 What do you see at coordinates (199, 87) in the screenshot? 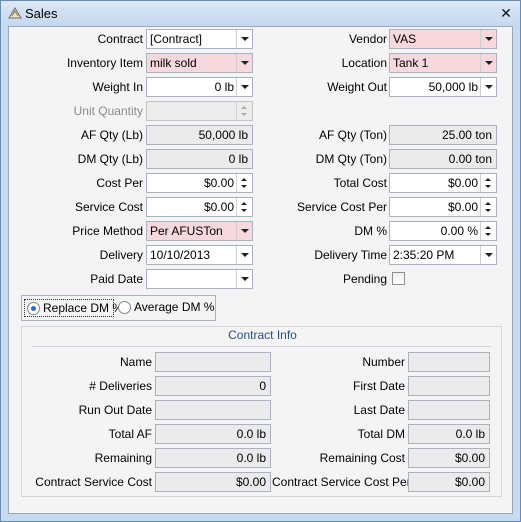
I see `weight-in-field: 0 lb` at bounding box center [199, 87].